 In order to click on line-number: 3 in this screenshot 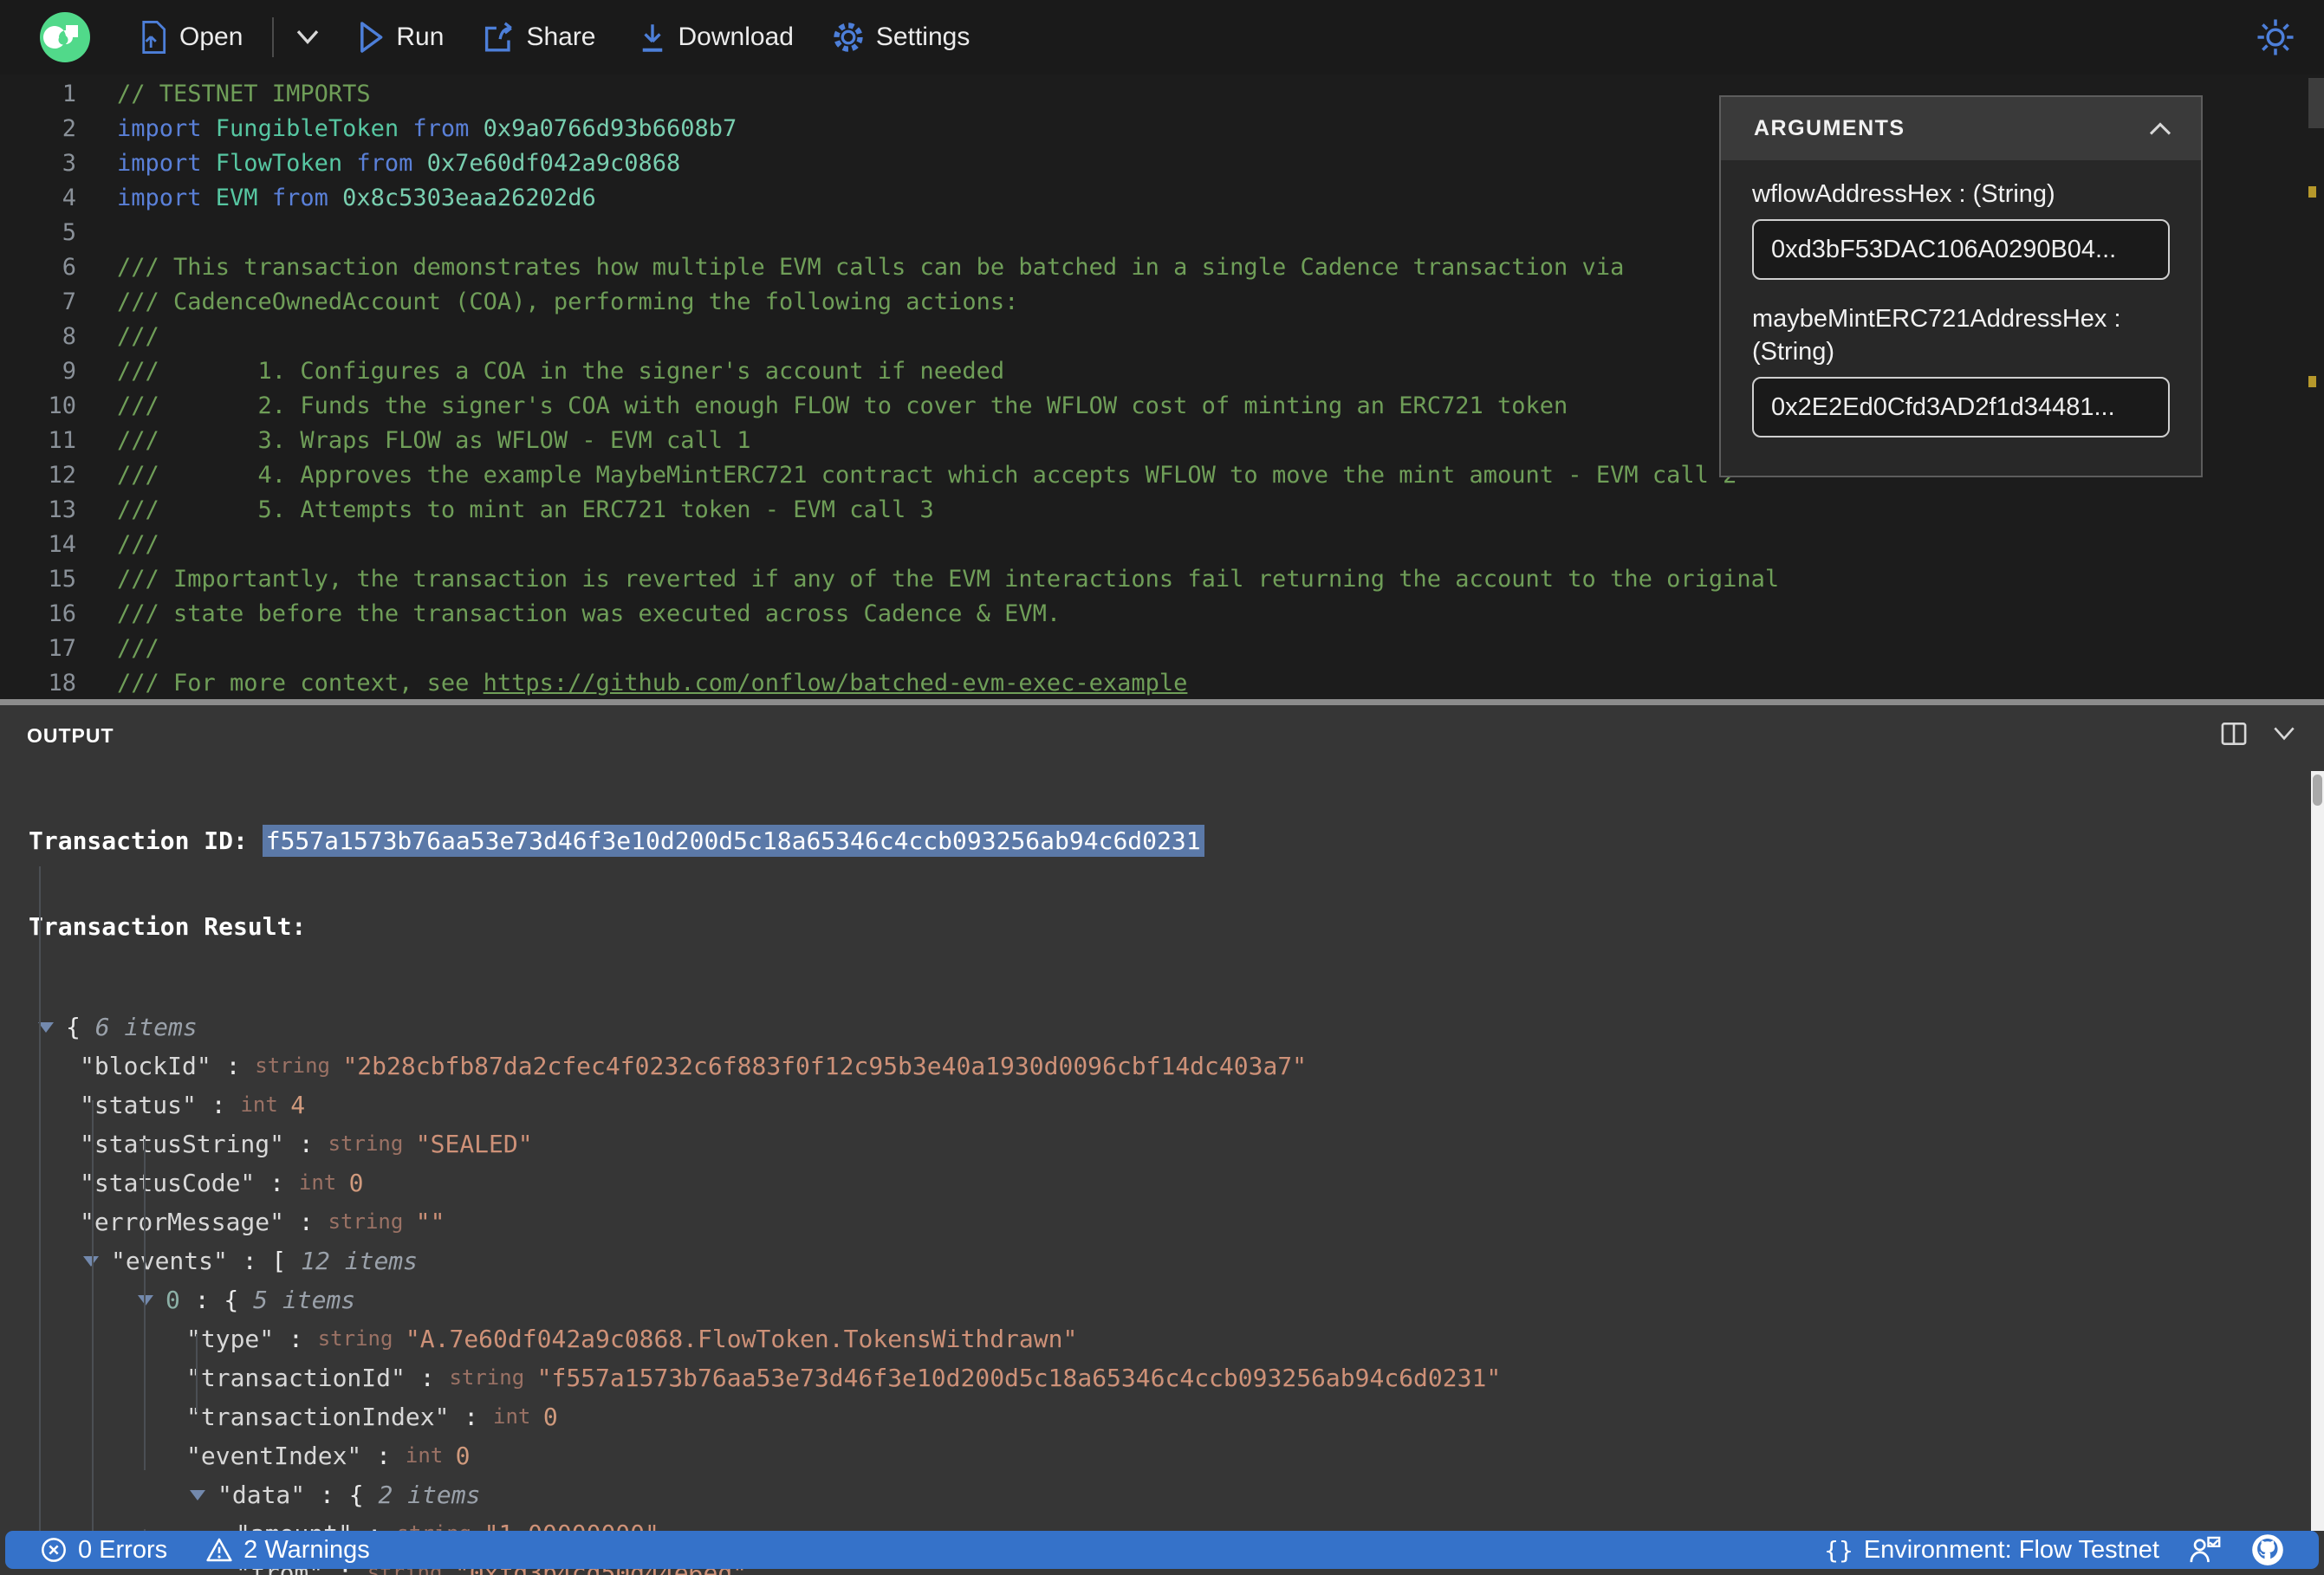, I will do `click(69, 163)`.